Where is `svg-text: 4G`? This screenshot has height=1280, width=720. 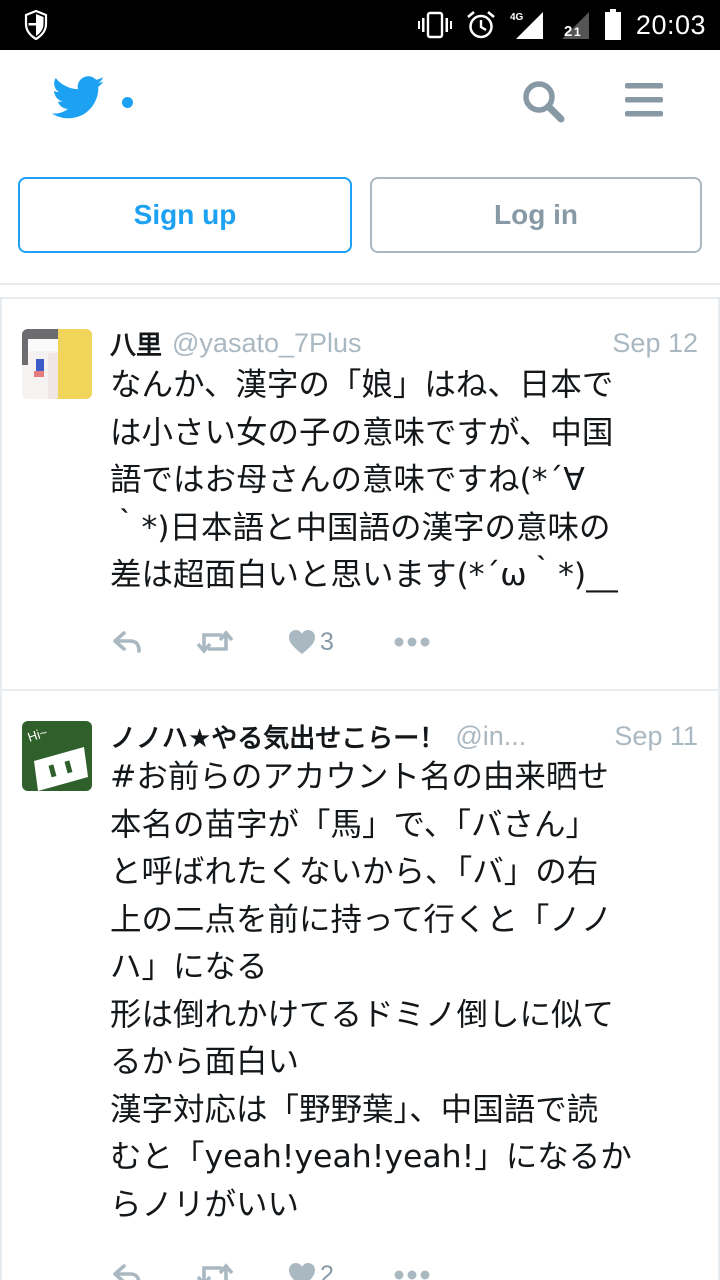 svg-text: 4G is located at coordinates (517, 17).